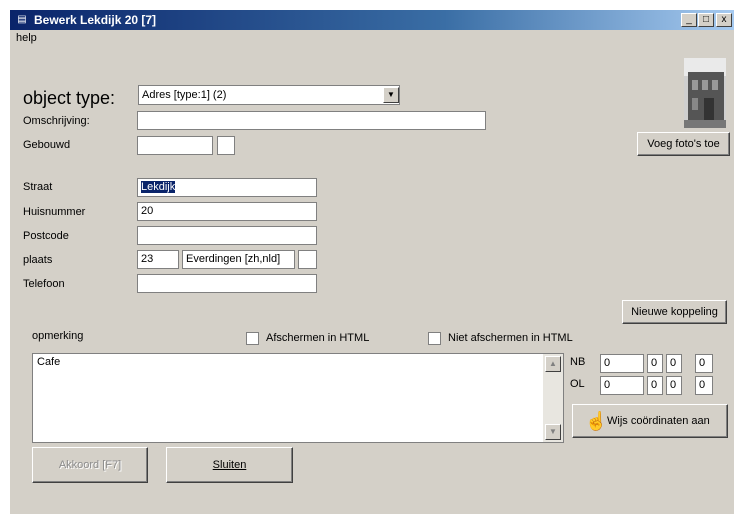 The width and height of the screenshot is (734, 514). Describe the element at coordinates (227, 211) in the screenshot. I see `huisnummer-field: 20` at that location.